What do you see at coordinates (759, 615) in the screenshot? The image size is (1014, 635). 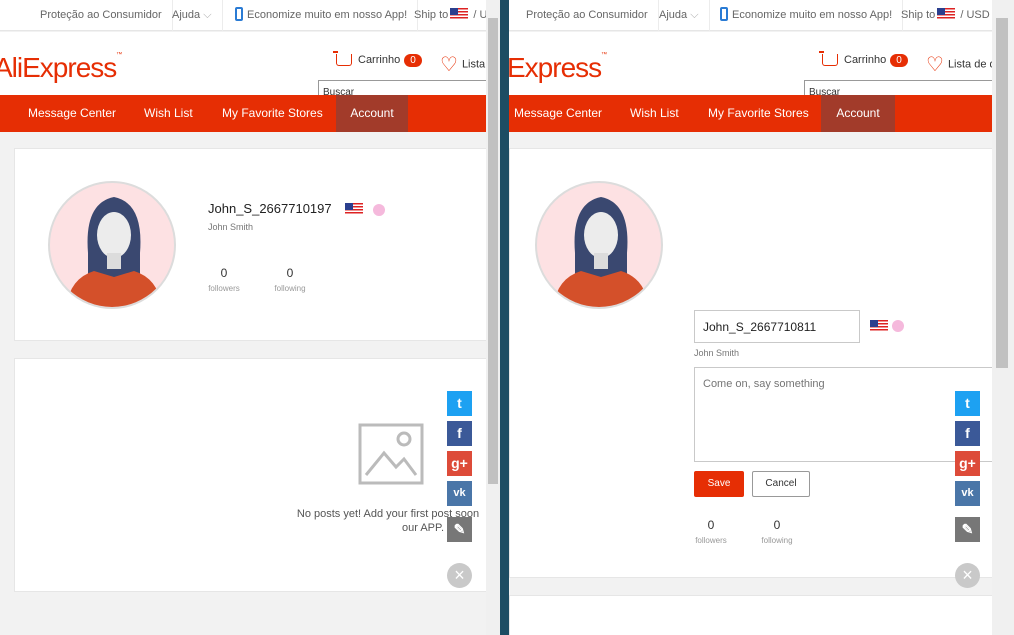 I see `posts-card` at bounding box center [759, 615].